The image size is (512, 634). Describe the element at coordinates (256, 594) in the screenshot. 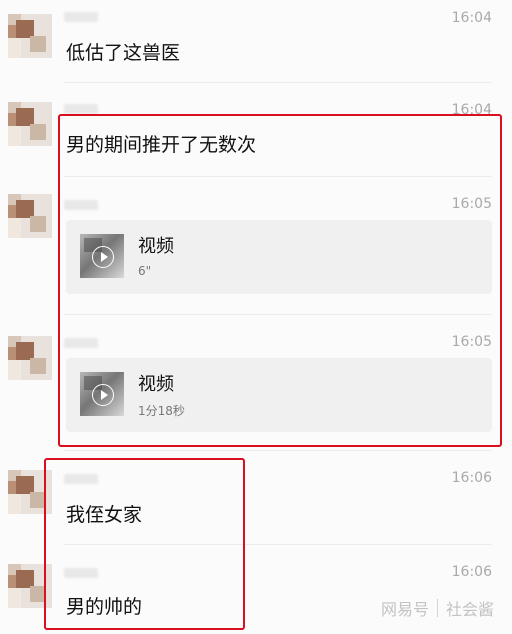

I see `chat-message: 16:06 男的帅的` at that location.